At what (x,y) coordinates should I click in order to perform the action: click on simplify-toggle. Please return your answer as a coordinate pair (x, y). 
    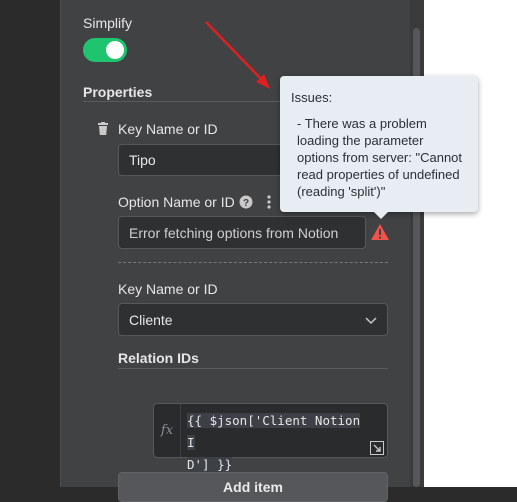
    Looking at the image, I should click on (105, 50).